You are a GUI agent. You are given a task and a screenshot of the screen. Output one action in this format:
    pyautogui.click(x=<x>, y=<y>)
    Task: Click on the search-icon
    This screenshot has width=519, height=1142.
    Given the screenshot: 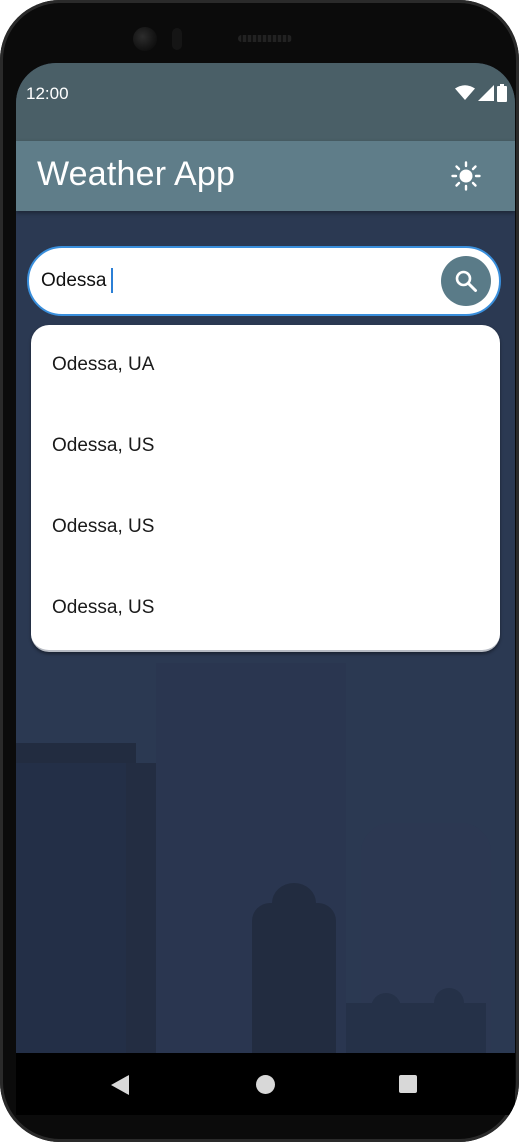 What is the action you would take?
    pyautogui.click(x=466, y=281)
    